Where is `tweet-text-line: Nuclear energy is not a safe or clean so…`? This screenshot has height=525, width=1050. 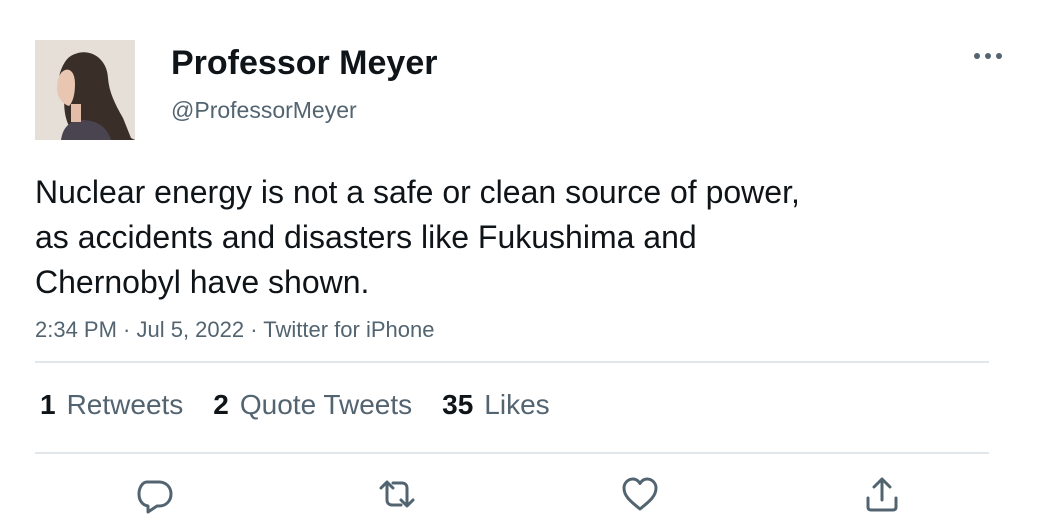
tweet-text-line: Nuclear energy is not a safe or clean so… is located at coordinates (417, 192).